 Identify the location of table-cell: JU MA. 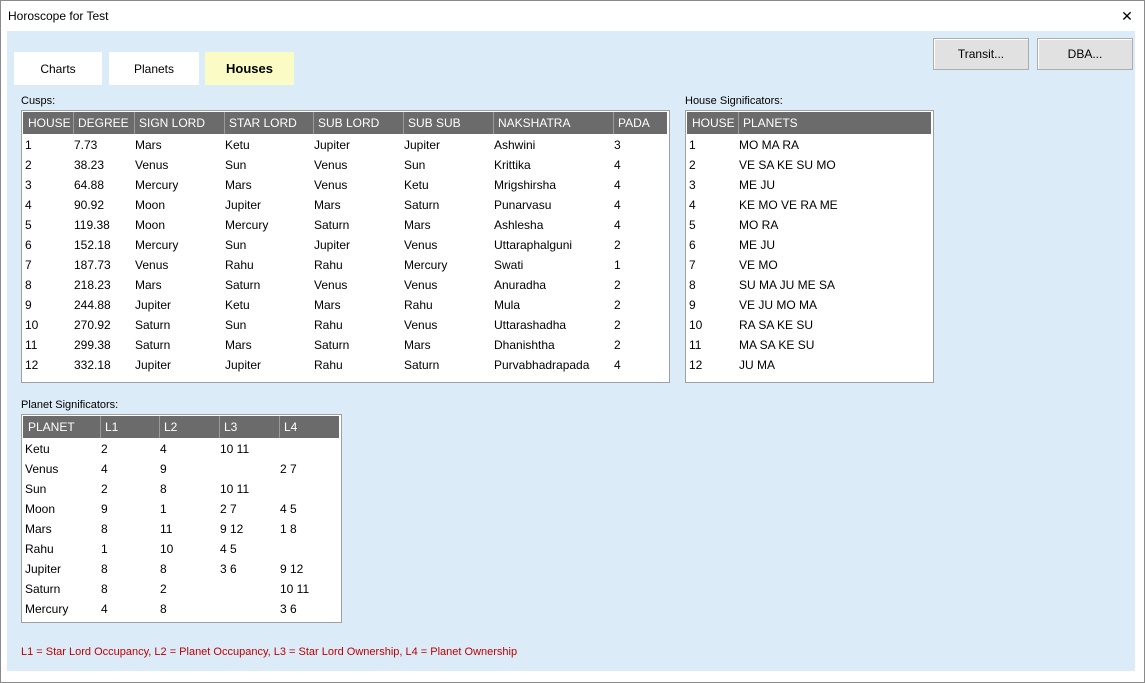
(757, 365).